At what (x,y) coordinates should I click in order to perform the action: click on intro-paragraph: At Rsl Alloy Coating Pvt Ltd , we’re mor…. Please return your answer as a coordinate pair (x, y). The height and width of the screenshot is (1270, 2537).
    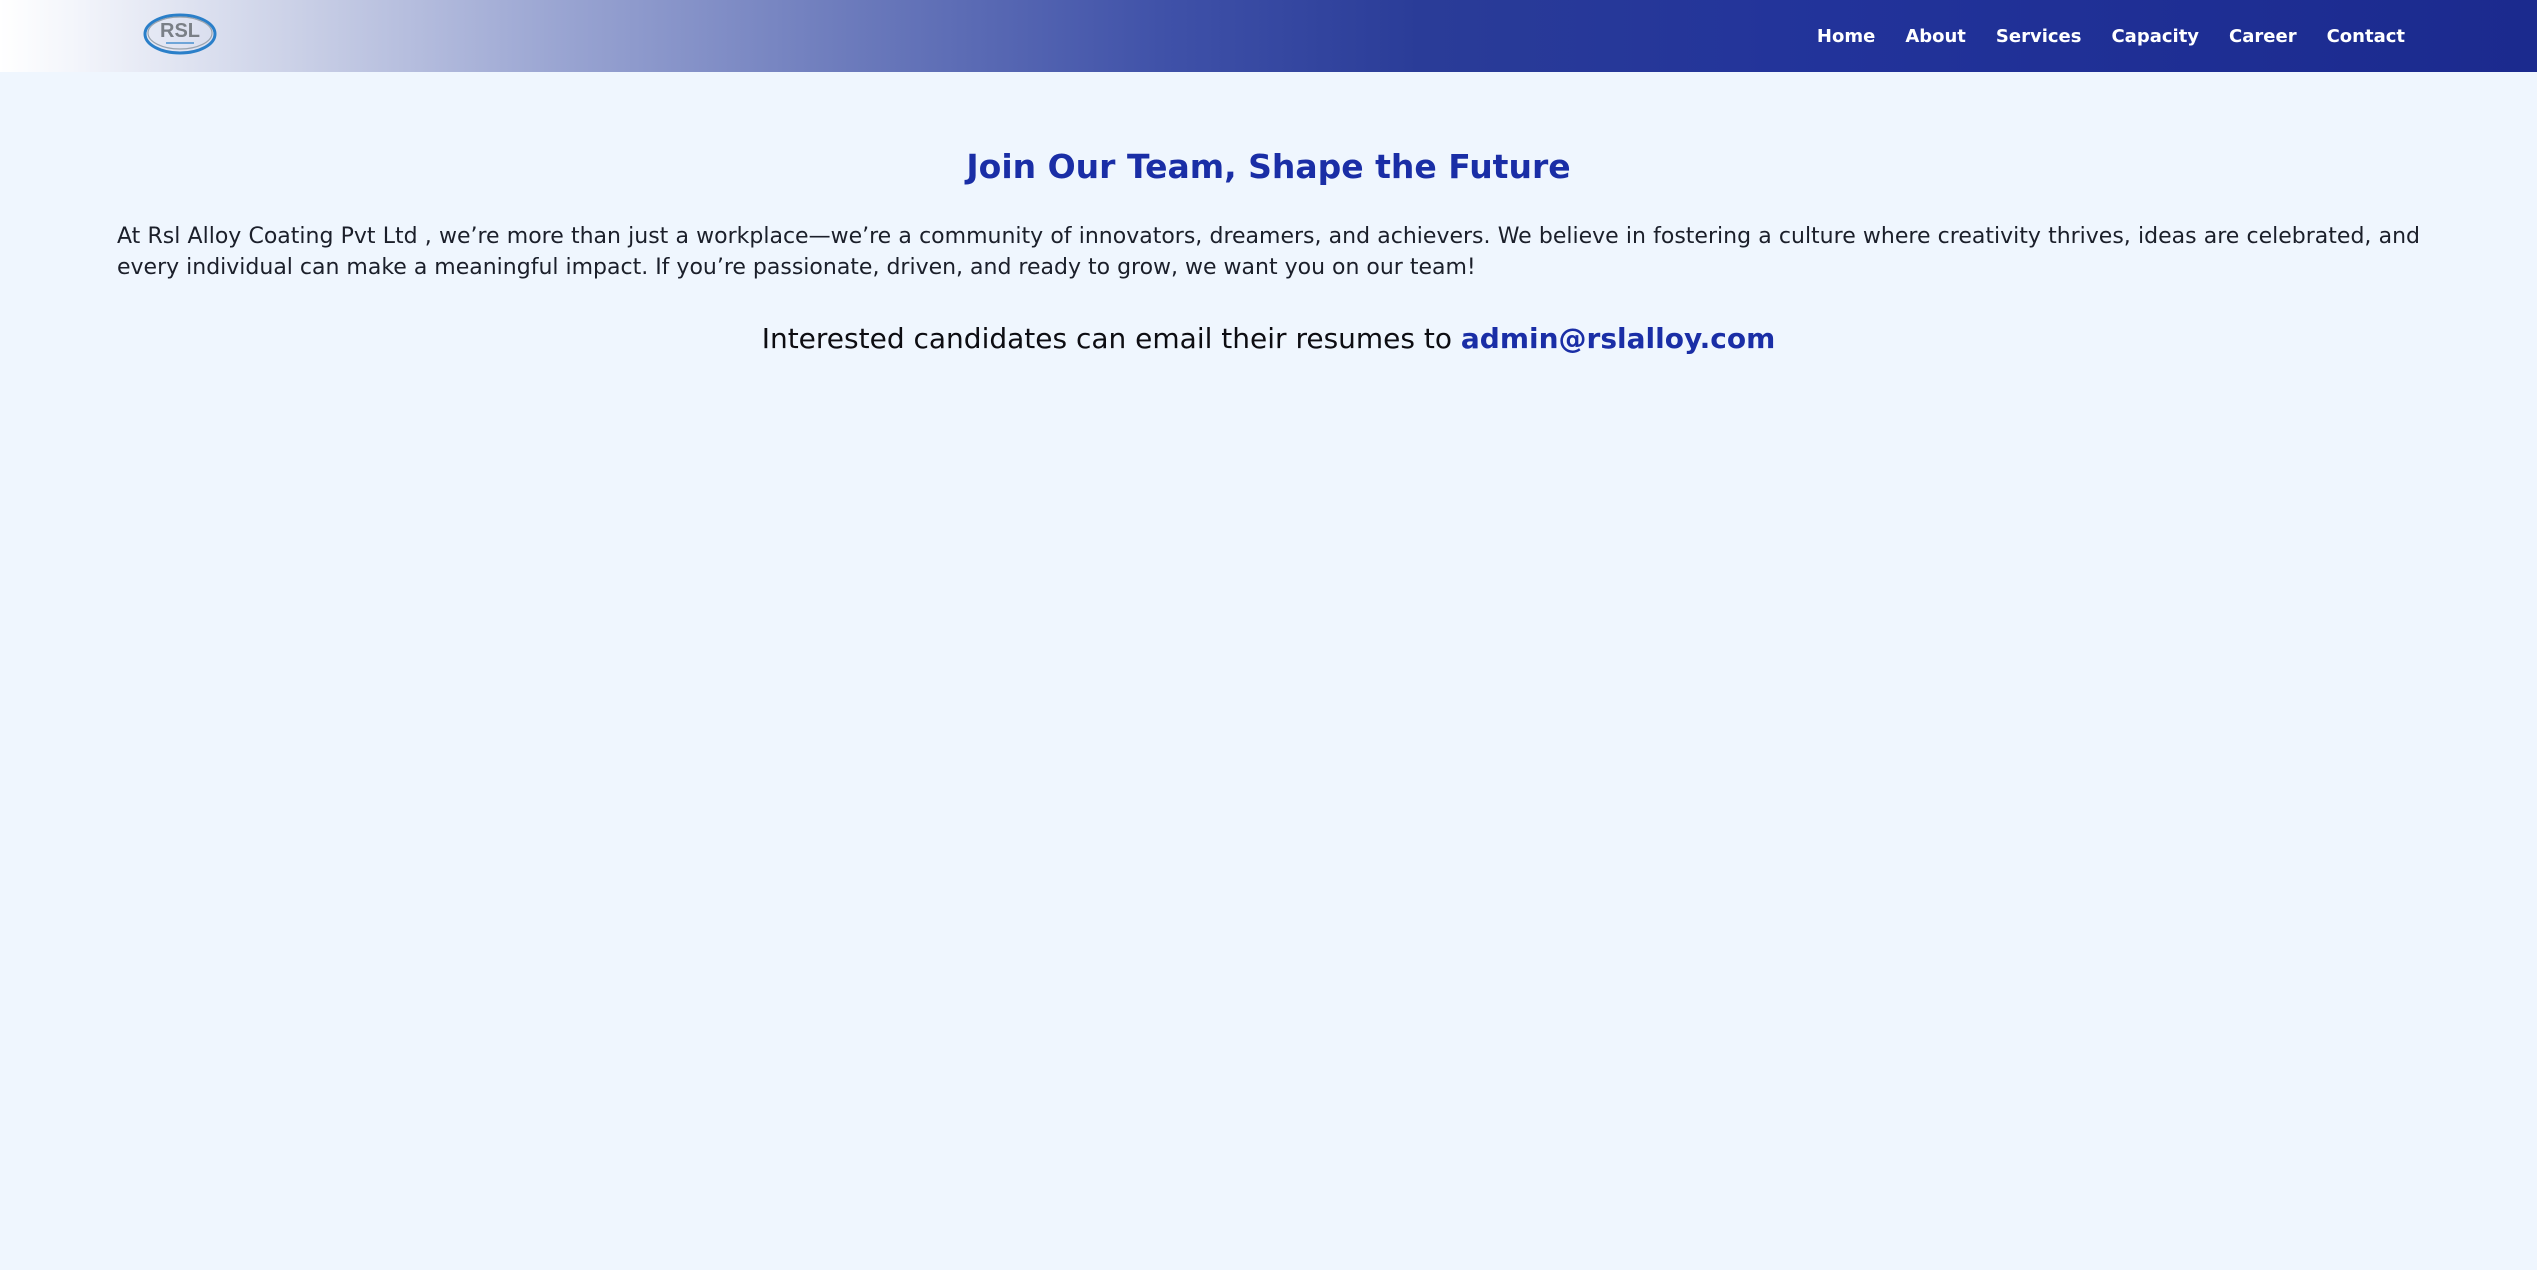
    Looking at the image, I should click on (1268, 252).